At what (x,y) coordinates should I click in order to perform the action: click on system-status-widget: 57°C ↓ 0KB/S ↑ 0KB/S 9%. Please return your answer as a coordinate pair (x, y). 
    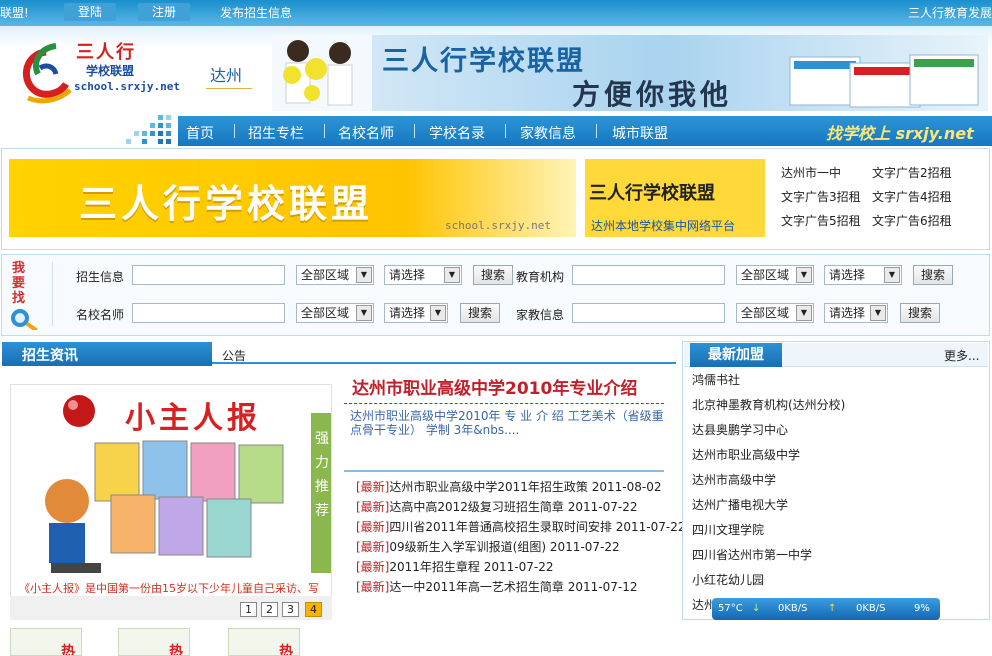
    Looking at the image, I should click on (826, 609).